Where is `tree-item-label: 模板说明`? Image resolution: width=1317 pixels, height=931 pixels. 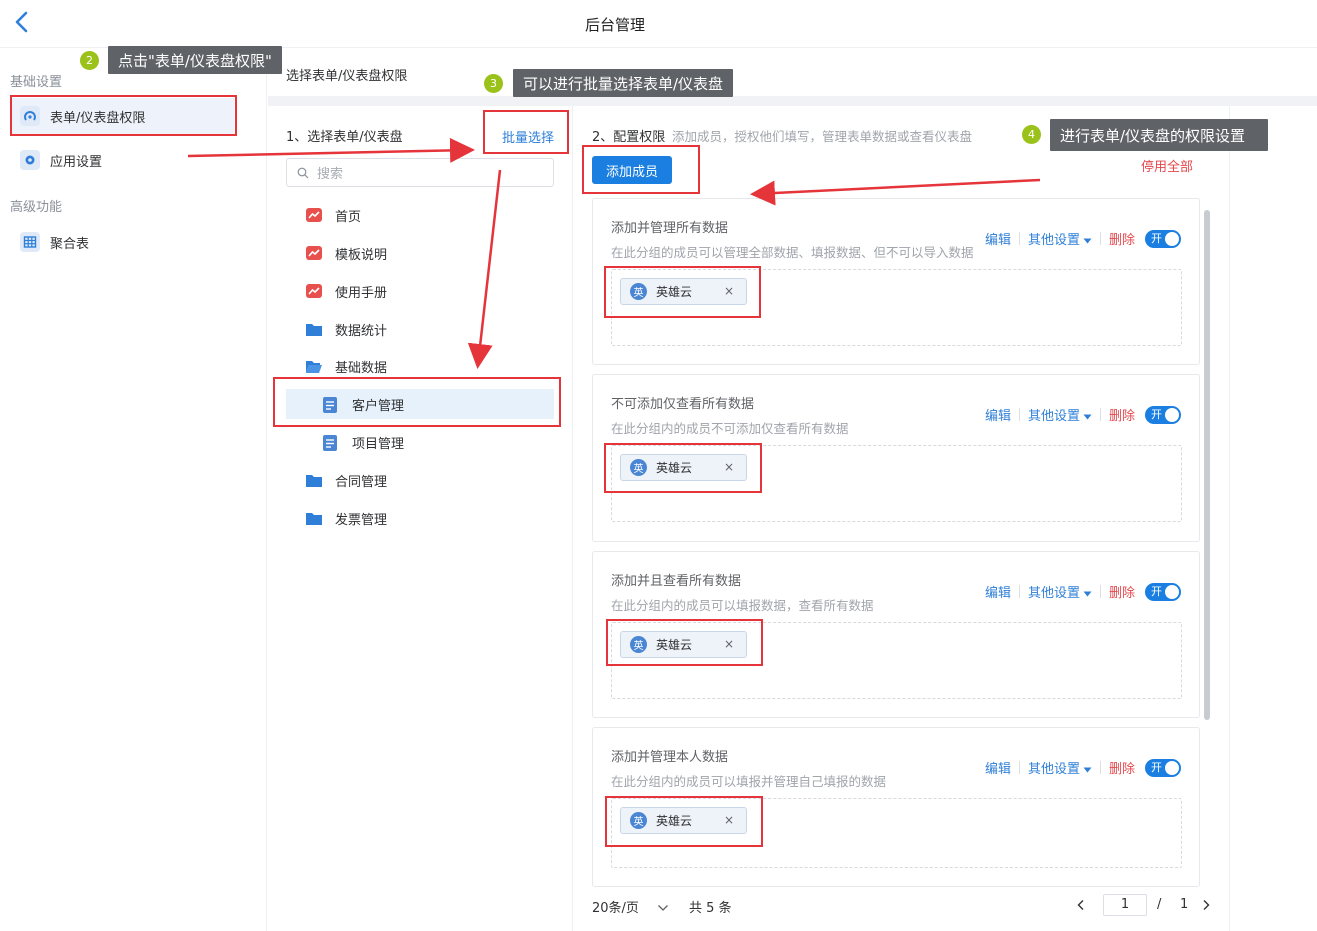 tree-item-label: 模板说明 is located at coordinates (361, 255).